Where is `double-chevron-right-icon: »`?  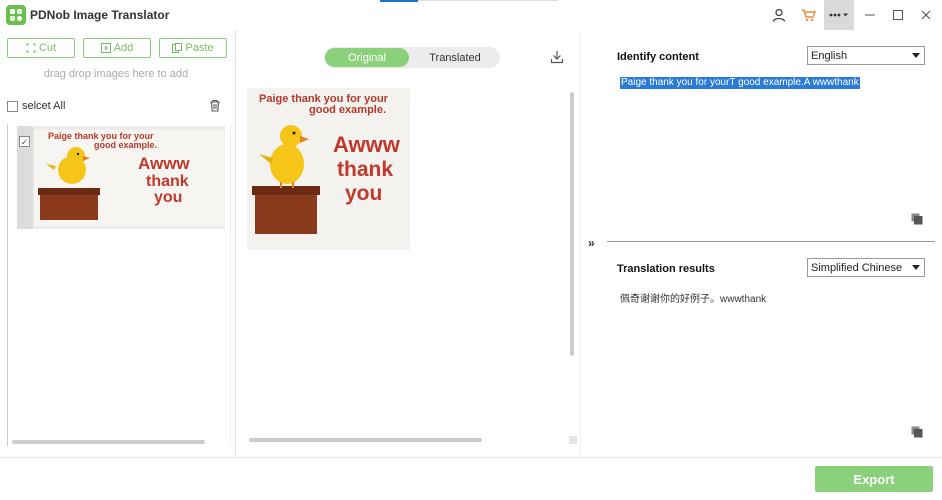
double-chevron-right-icon: » is located at coordinates (591, 243).